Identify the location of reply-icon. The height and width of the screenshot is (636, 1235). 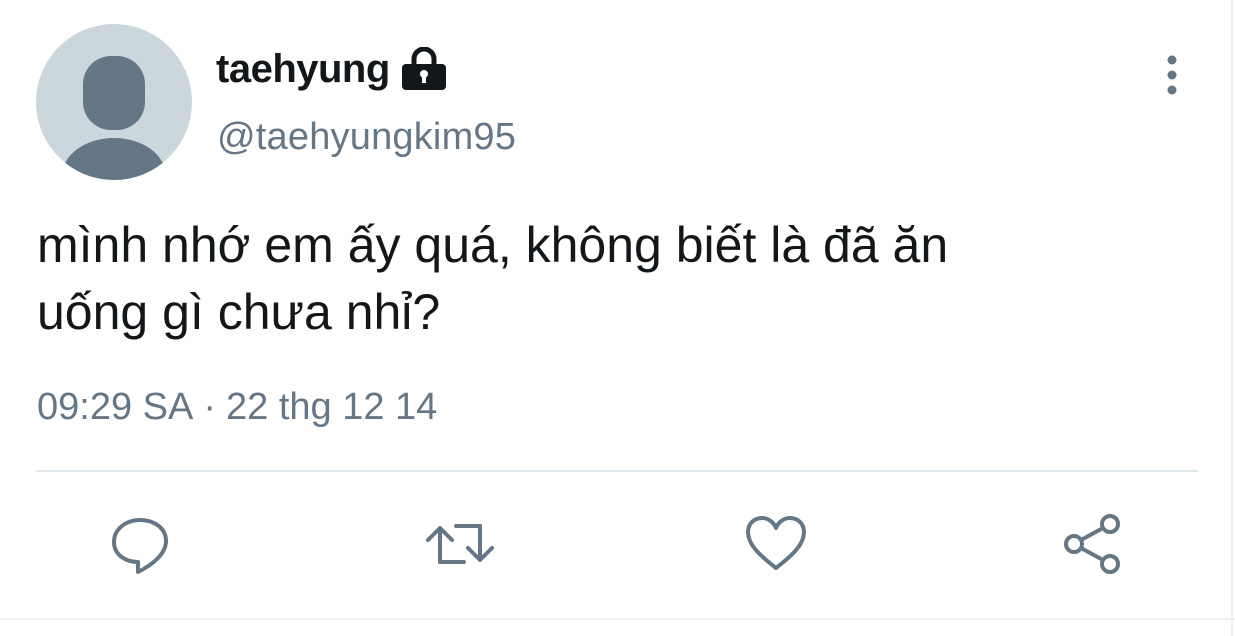
(140, 546).